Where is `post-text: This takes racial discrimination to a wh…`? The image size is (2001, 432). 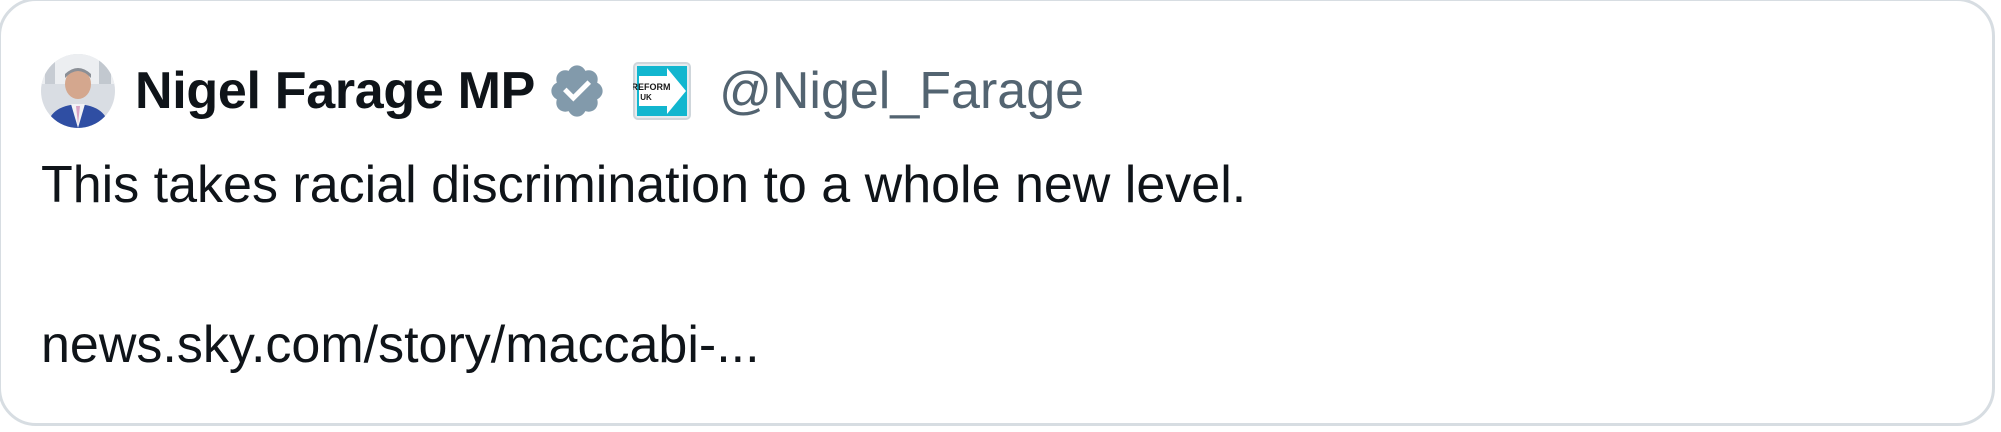
post-text: This takes racial discrimination to a wh… is located at coordinates (644, 185).